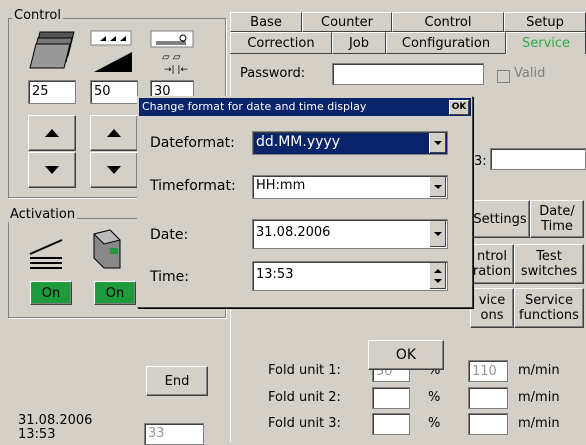  I want to click on tab-setup: Setup, so click(545, 22).